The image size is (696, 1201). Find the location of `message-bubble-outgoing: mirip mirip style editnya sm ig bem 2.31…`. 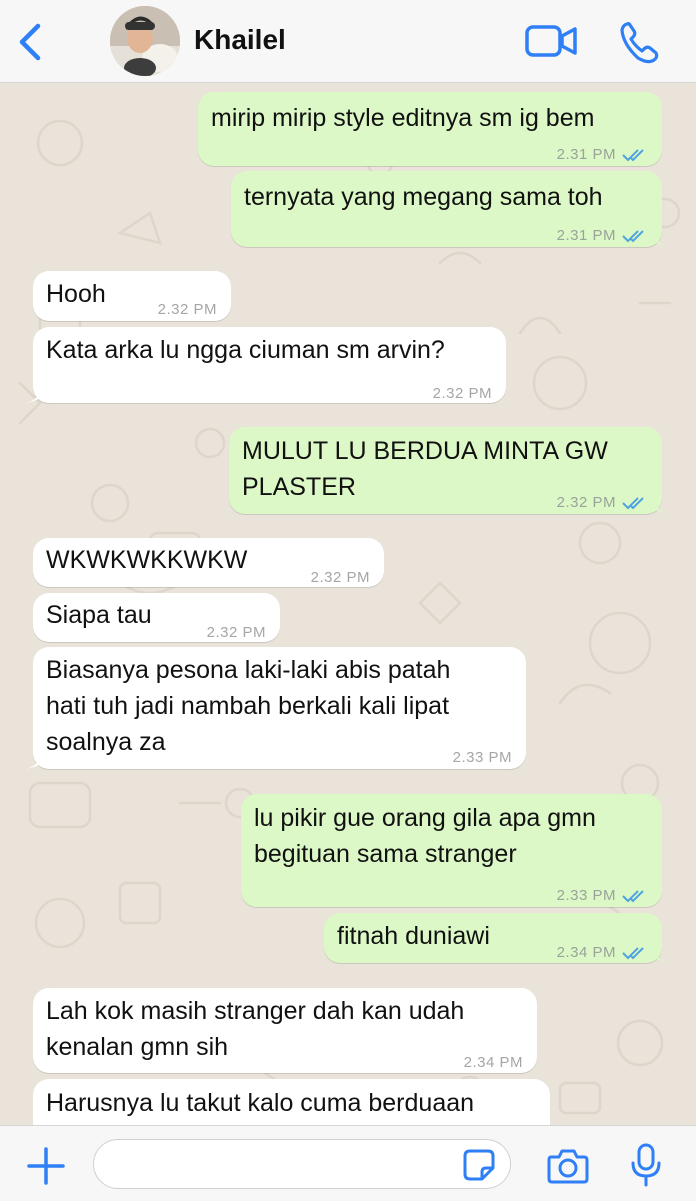

message-bubble-outgoing: mirip mirip style editnya sm ig bem 2.31… is located at coordinates (430, 129).